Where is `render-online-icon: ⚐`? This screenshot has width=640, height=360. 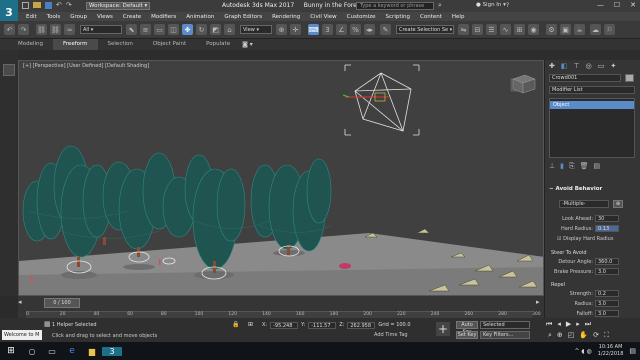 render-online-icon: ⚐ is located at coordinates (609, 29).